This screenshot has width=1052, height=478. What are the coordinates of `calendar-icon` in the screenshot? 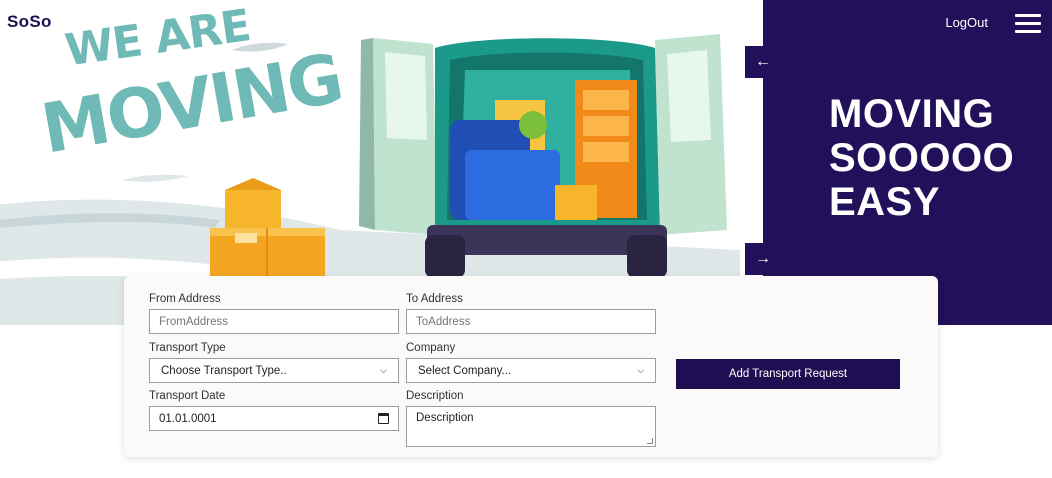 It's located at (383, 418).